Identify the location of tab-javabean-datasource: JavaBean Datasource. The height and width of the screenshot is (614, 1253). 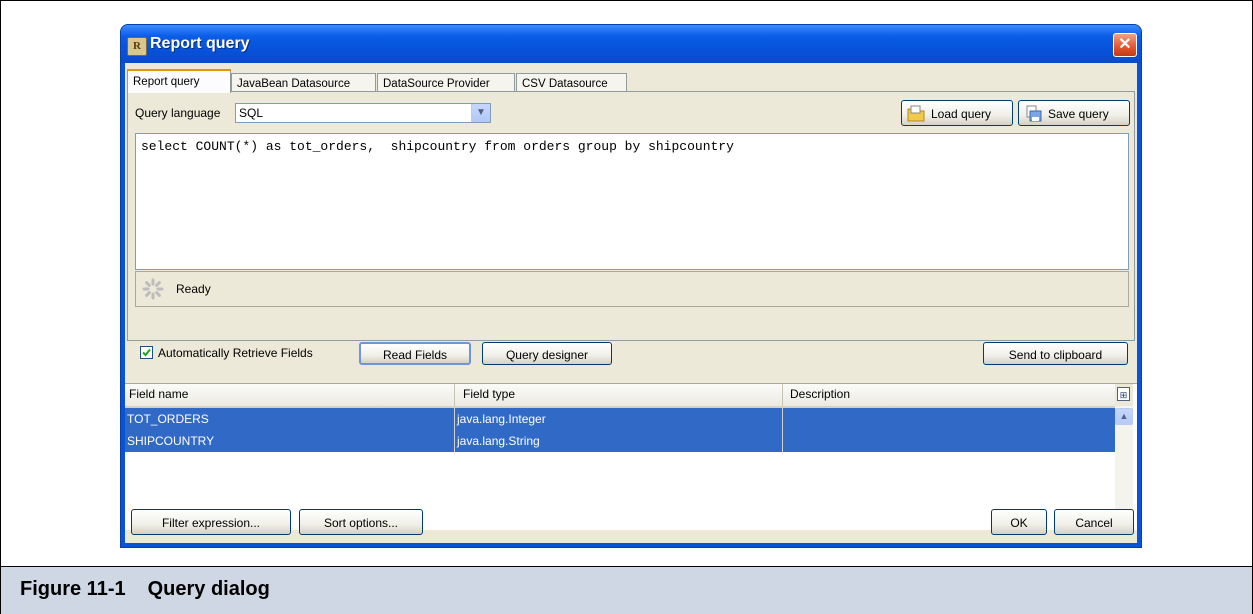
(303, 83).